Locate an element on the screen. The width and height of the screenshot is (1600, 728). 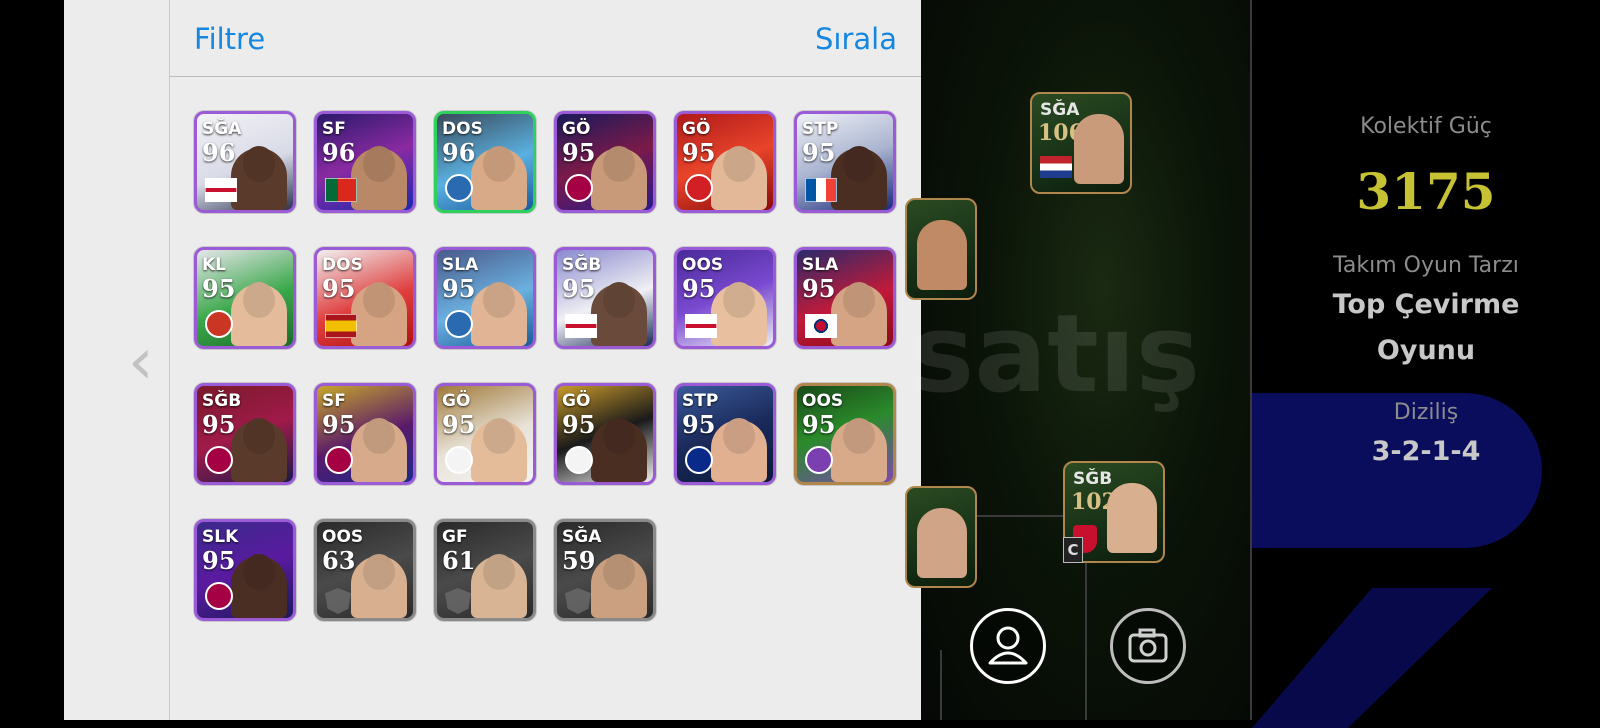
collective-power-value: 3175 is located at coordinates (1426, 191).